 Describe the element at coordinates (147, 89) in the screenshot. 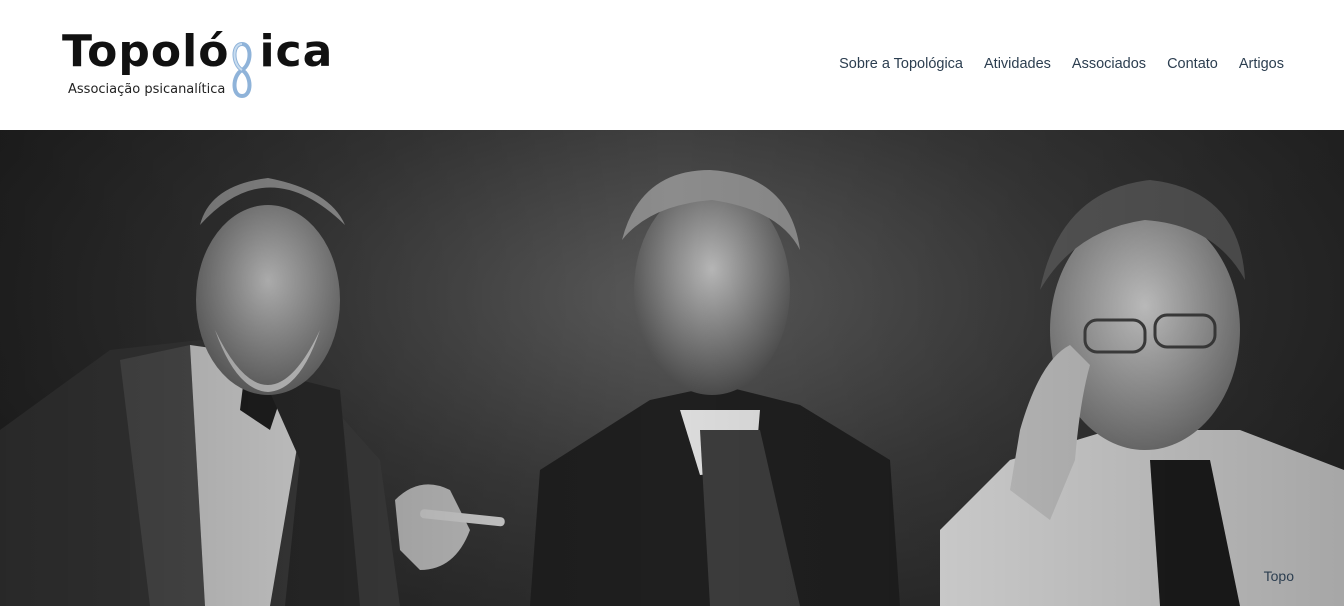

I see `logo-tagline: Associação psicanalítica` at that location.